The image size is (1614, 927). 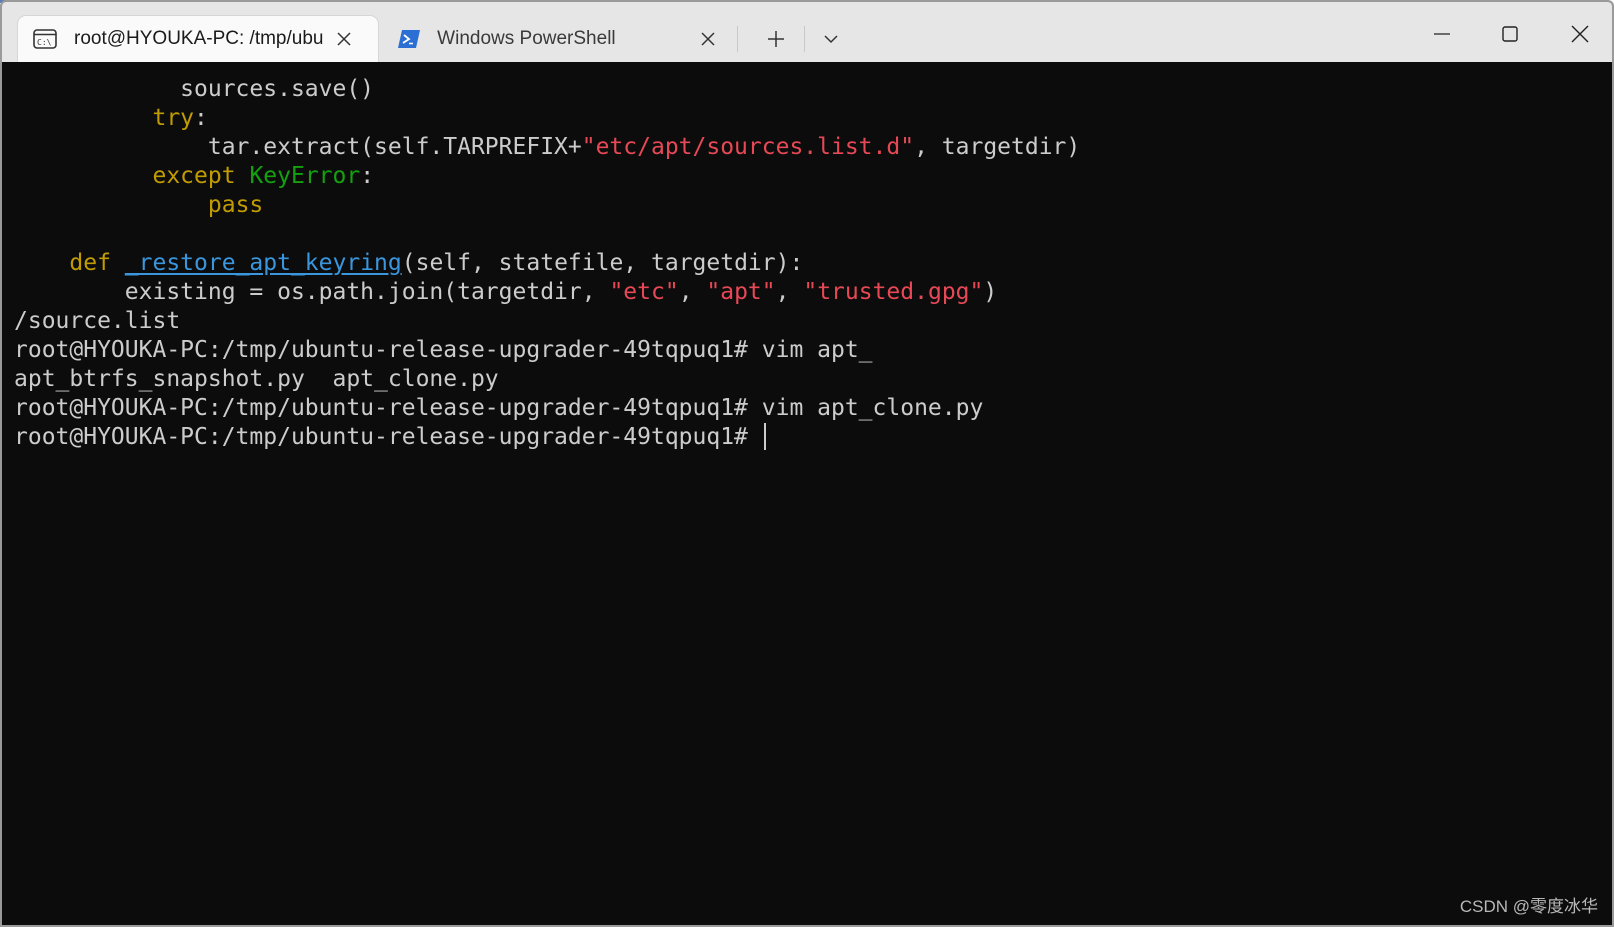 I want to click on watermark: CSDN @零度冰华, so click(x=1528, y=906).